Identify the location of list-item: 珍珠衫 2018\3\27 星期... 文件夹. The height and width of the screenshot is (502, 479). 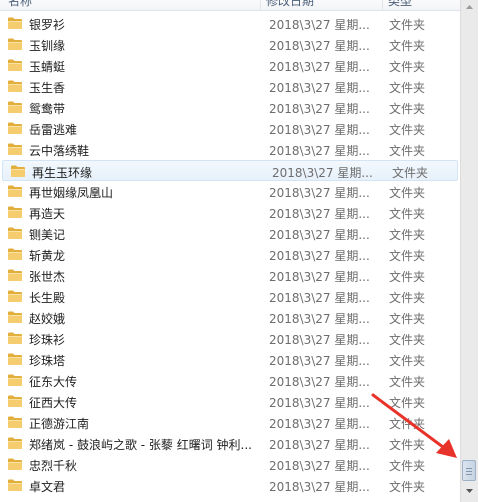
(230, 338).